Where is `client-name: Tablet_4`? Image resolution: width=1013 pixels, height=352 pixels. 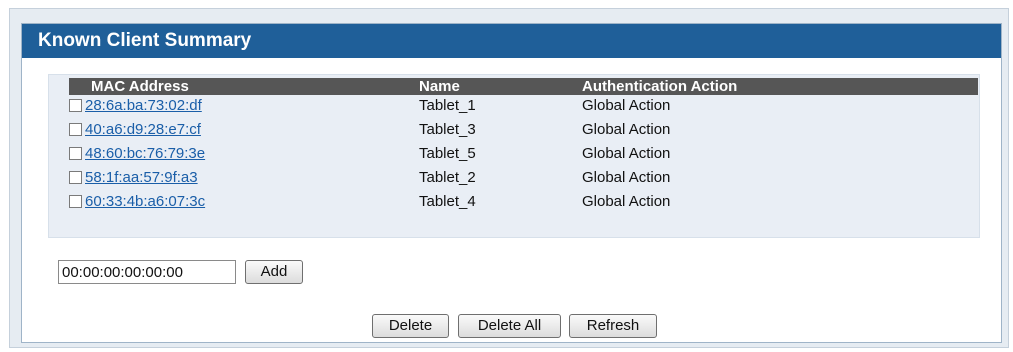 client-name: Tablet_4 is located at coordinates (447, 201).